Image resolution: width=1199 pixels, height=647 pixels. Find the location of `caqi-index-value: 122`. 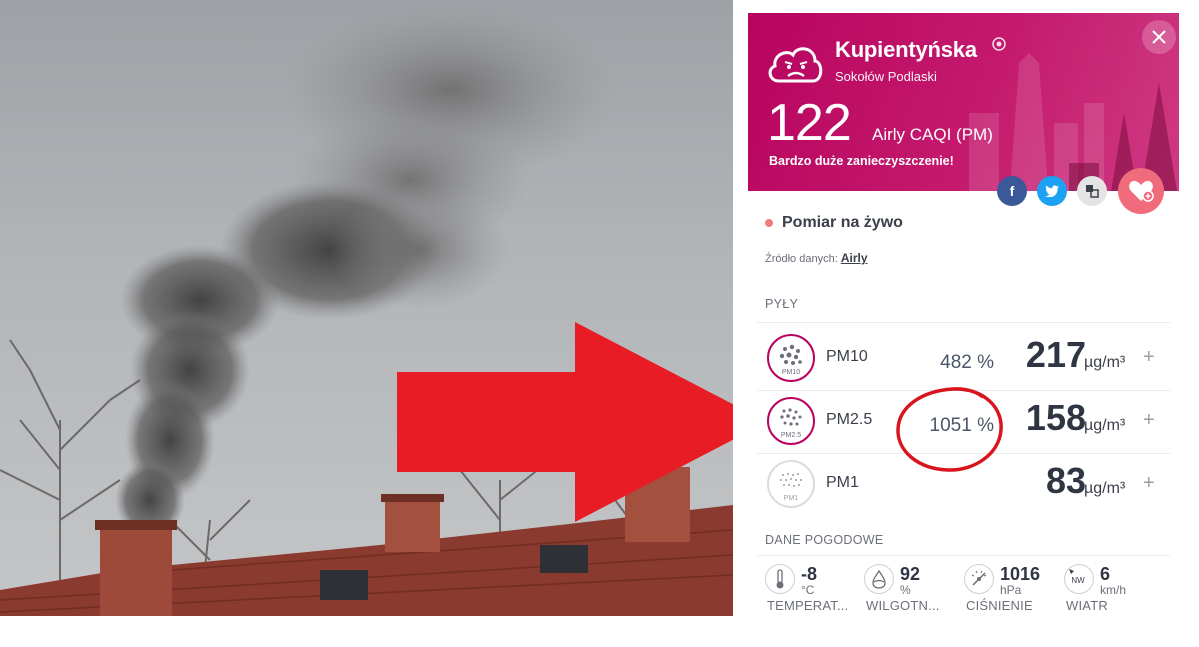

caqi-index-value: 122 is located at coordinates (809, 123).